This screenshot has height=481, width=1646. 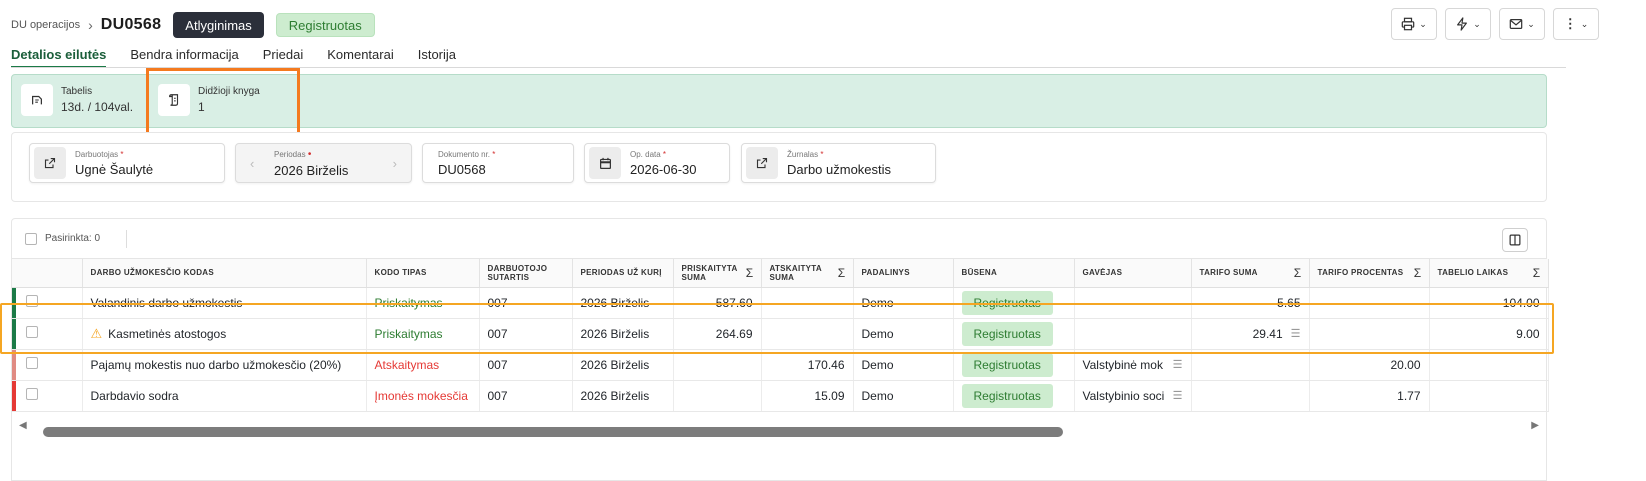 What do you see at coordinates (779, 239) in the screenshot?
I see `grid-toolbar: Pasirinkta: 0` at bounding box center [779, 239].